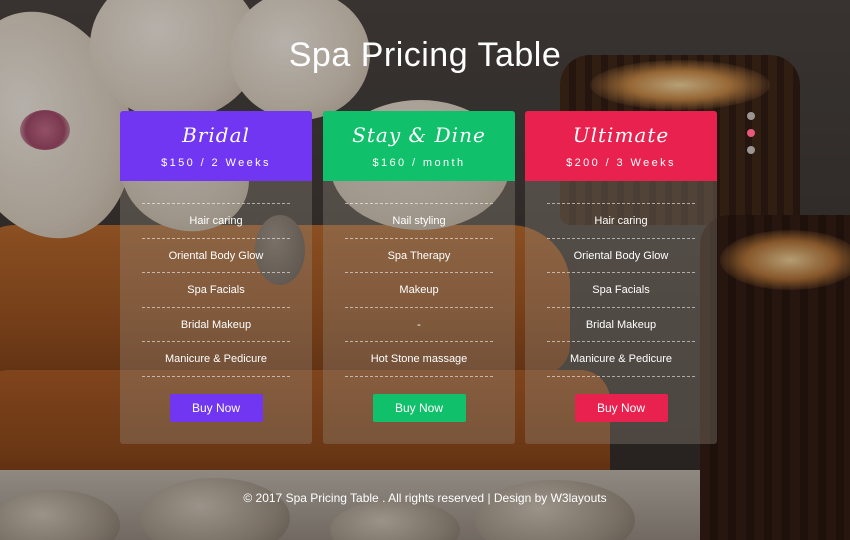 The image size is (850, 540). I want to click on plan-price: $160 / month, so click(419, 163).